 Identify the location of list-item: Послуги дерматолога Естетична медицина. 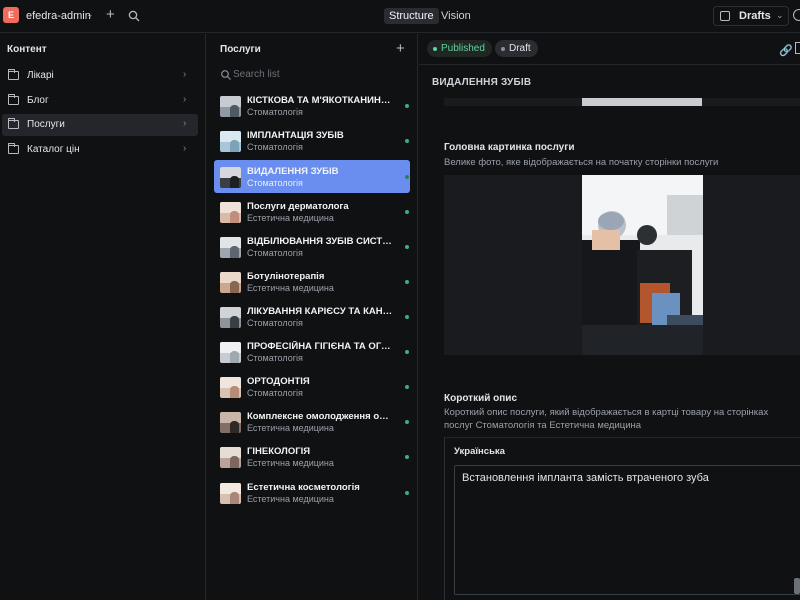
(312, 211).